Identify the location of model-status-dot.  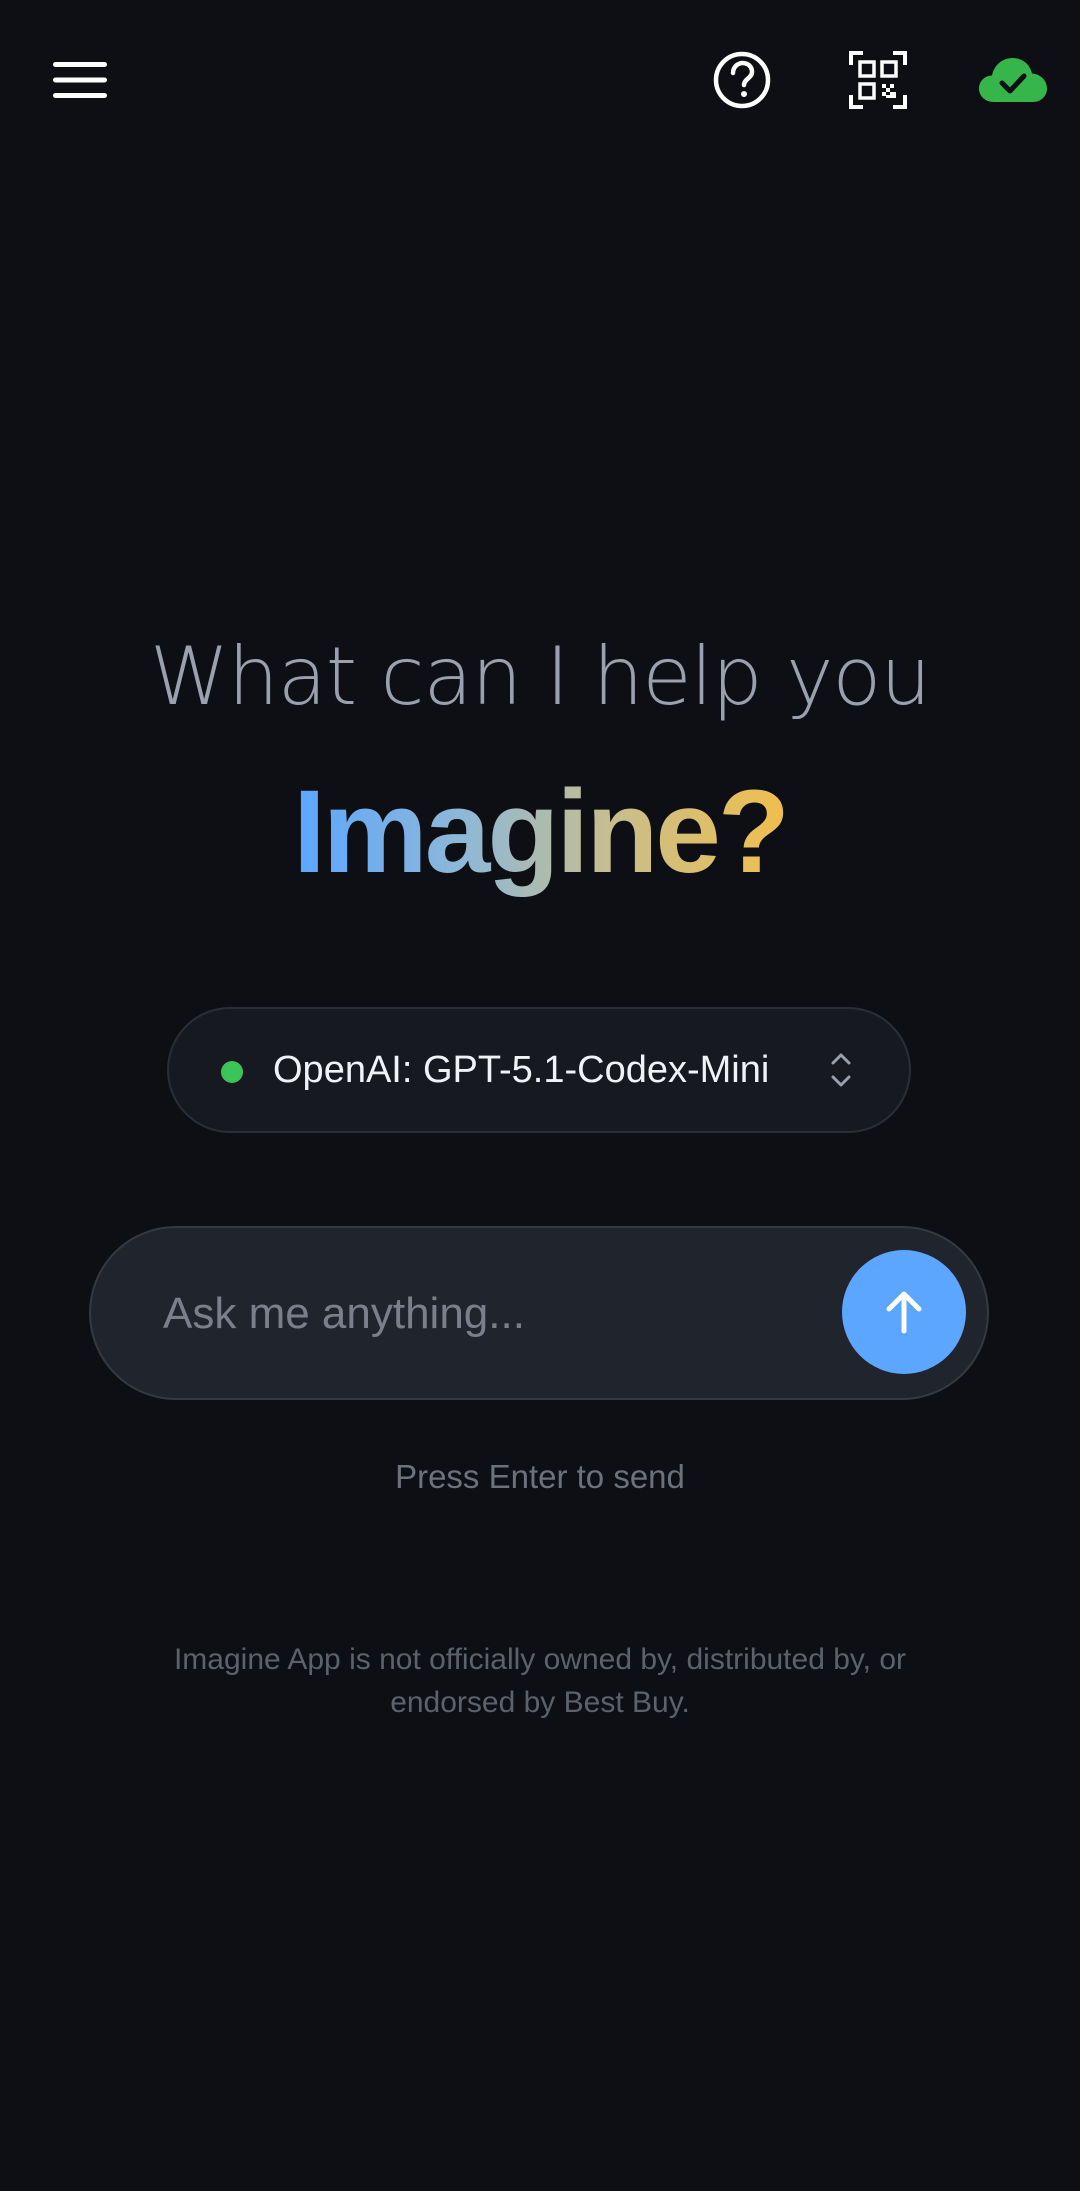
(232, 1072).